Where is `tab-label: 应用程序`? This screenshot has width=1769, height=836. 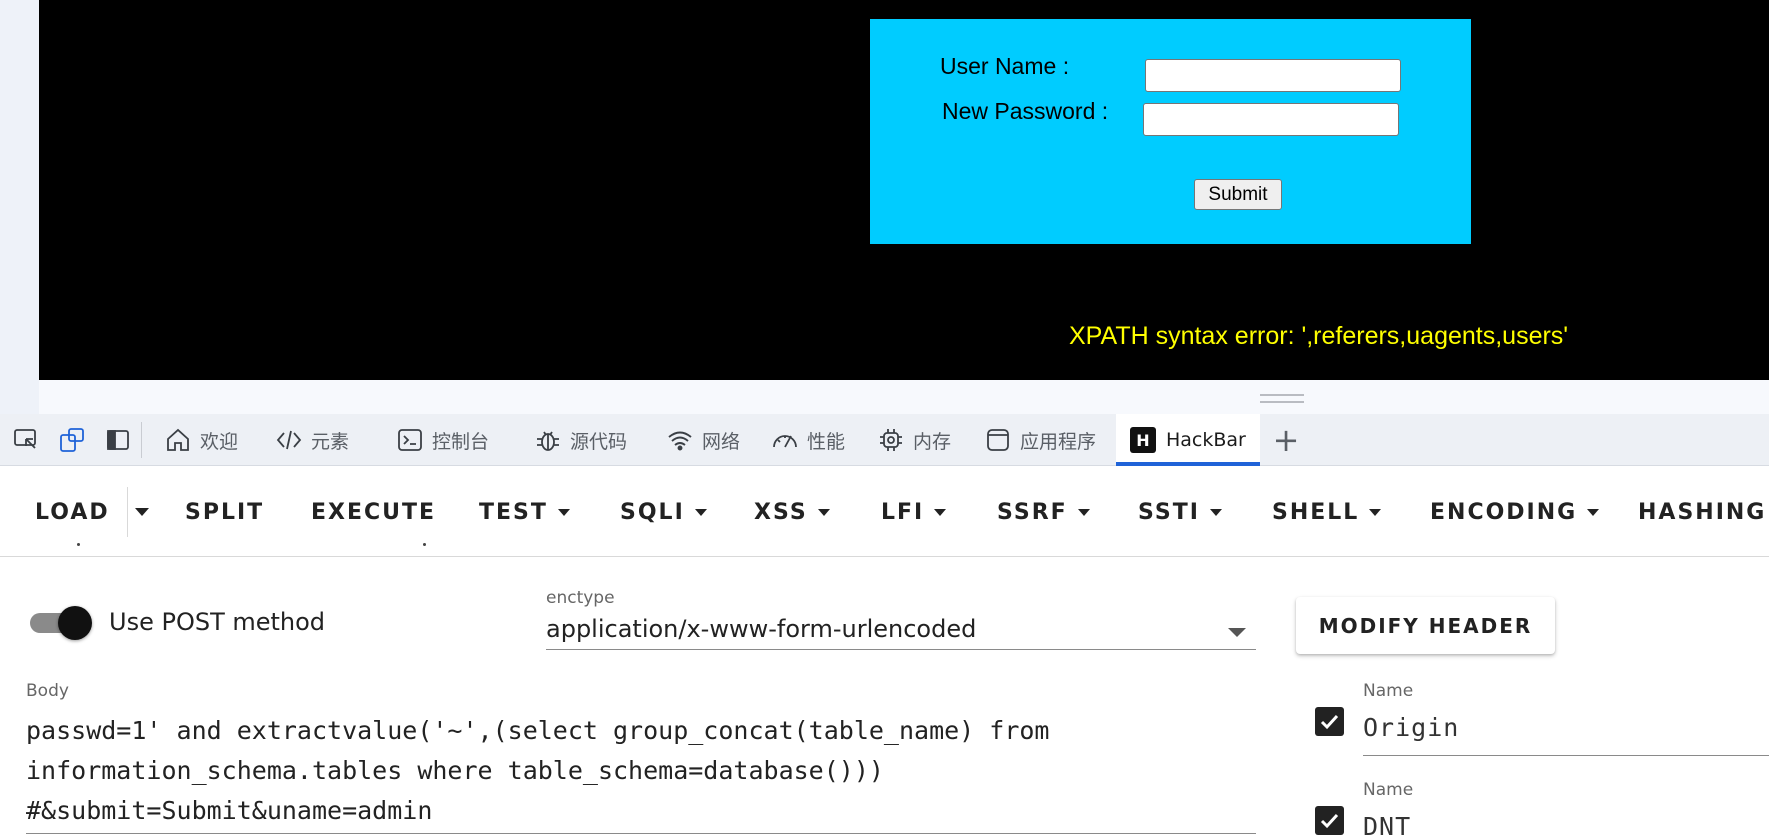
tab-label: 应用程序 is located at coordinates (1058, 441).